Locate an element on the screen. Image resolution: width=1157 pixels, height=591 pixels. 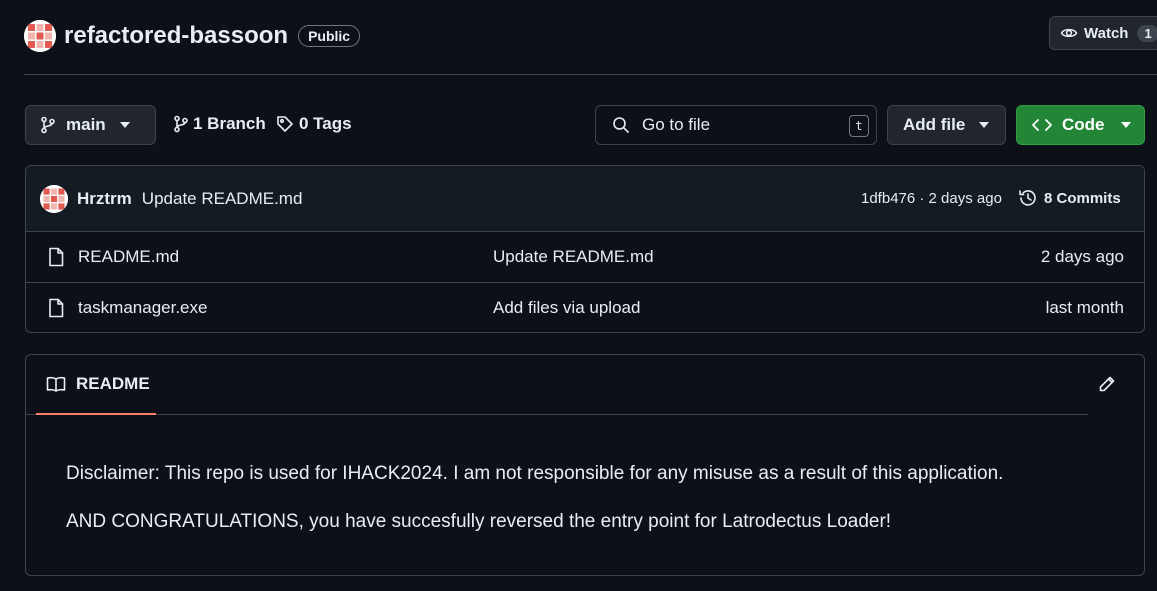
go-to-file-placeholder: Go to file is located at coordinates (676, 124).